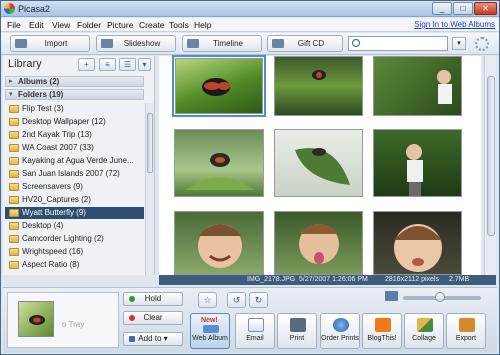  I want to click on zoom-icon, so click(391, 296).